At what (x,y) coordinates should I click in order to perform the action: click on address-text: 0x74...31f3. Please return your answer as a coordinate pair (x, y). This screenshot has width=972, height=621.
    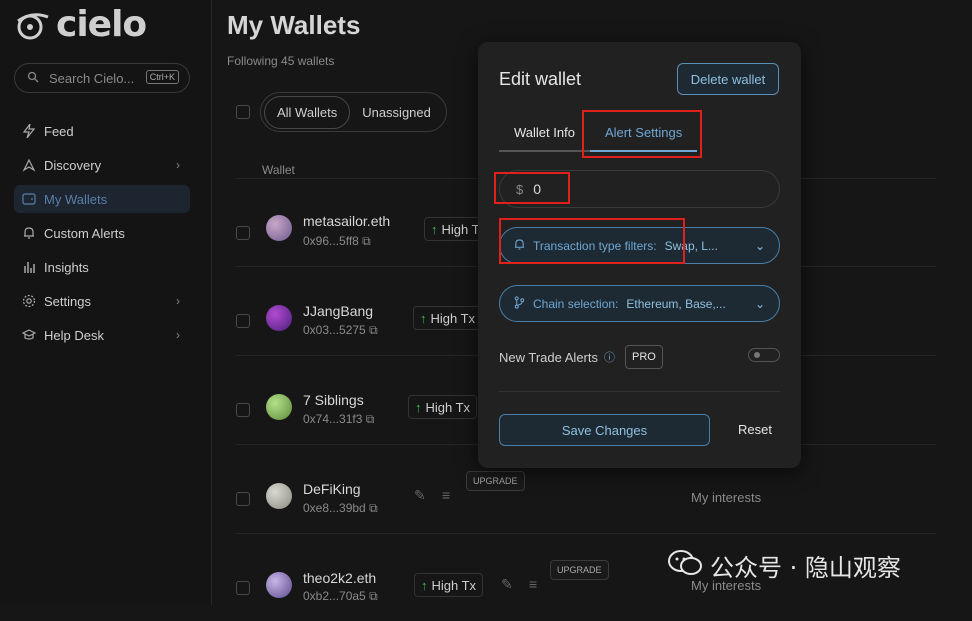
    Looking at the image, I should click on (333, 419).